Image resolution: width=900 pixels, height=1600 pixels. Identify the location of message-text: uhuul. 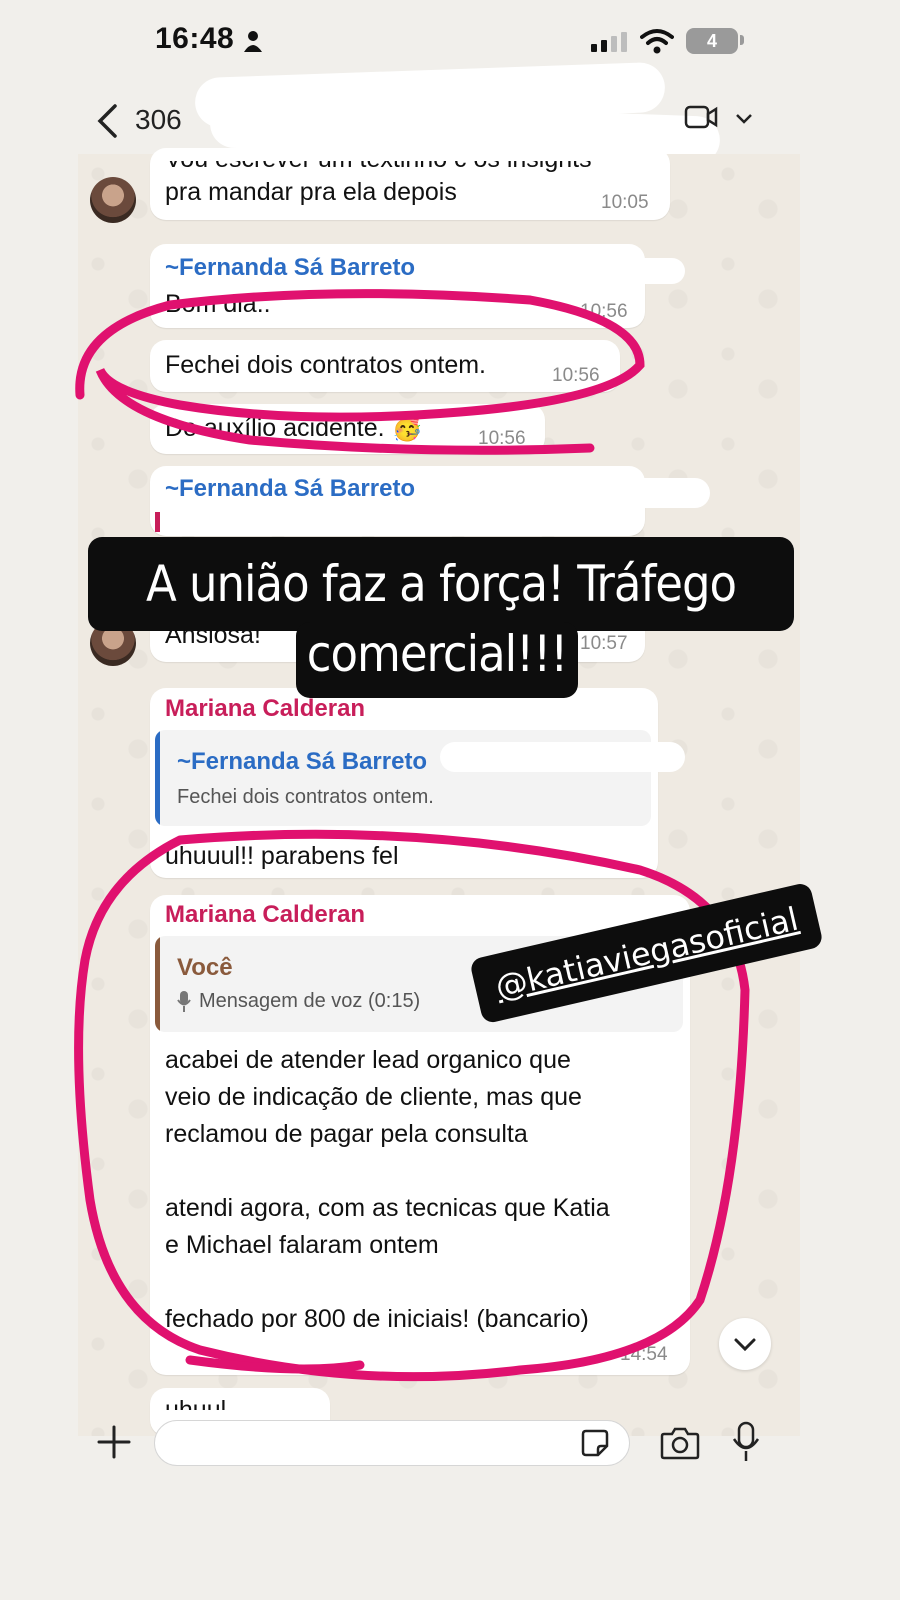
(196, 1403).